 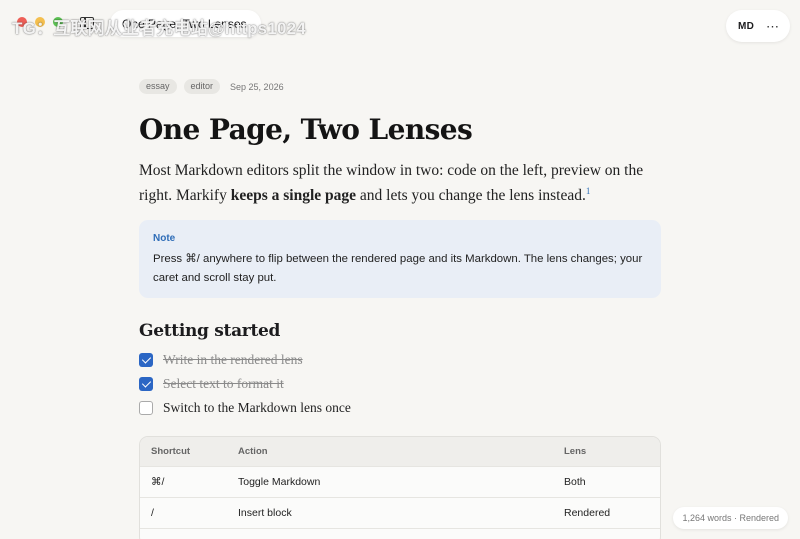 What do you see at coordinates (164, 238) in the screenshot?
I see `callout-label: Note` at bounding box center [164, 238].